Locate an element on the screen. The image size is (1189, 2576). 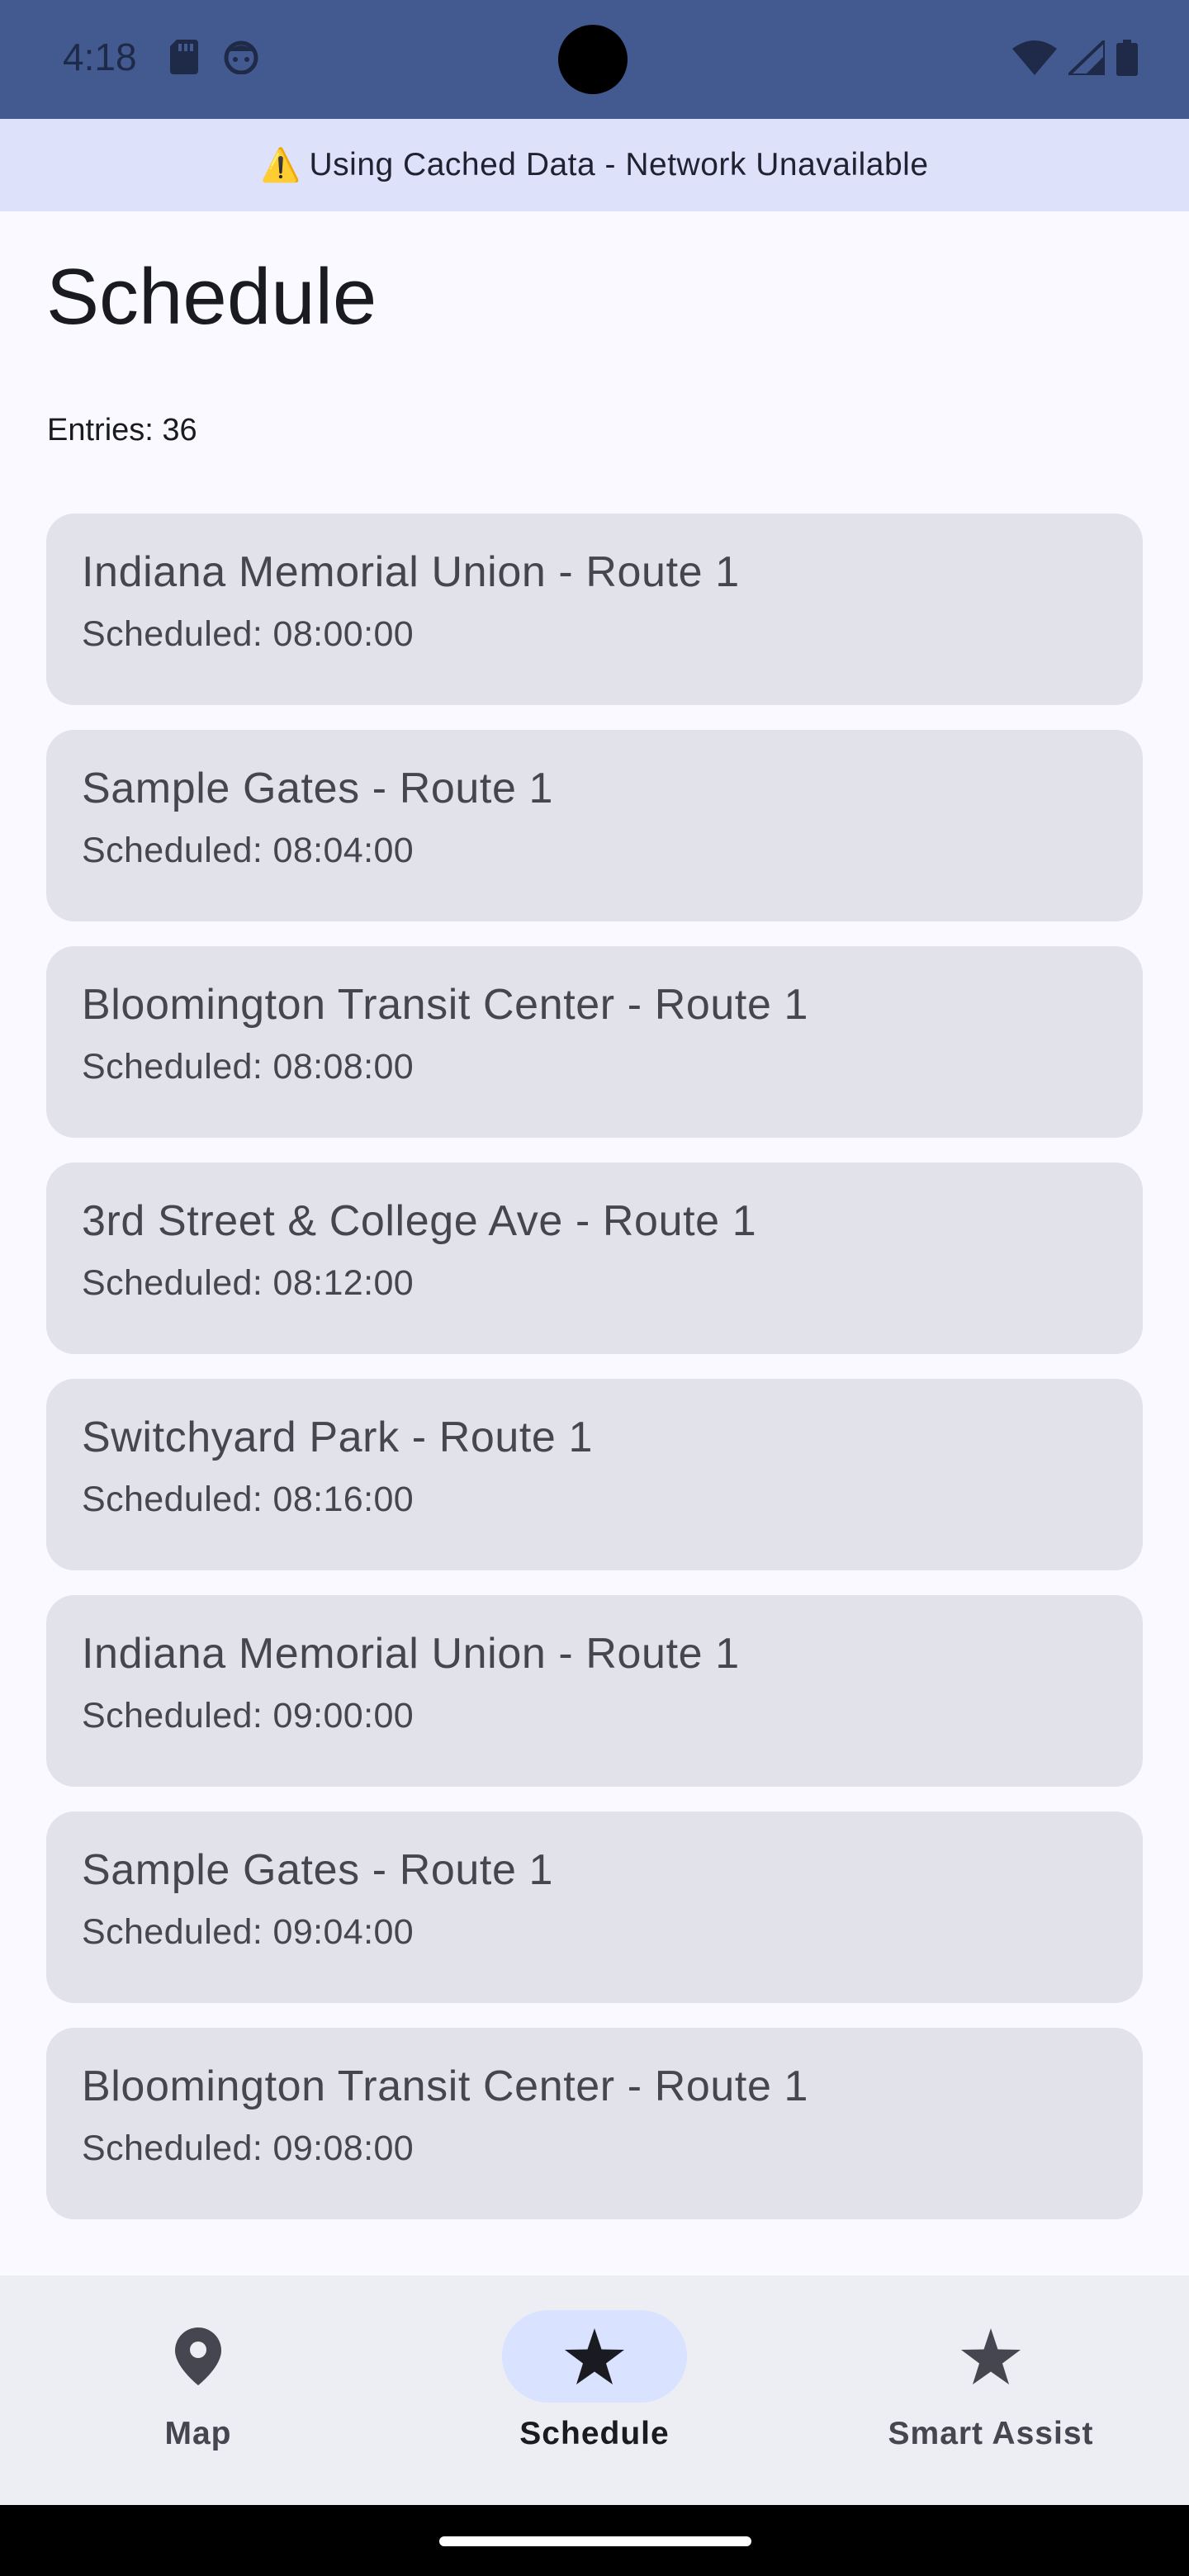
gesture-area is located at coordinates (594, 2540).